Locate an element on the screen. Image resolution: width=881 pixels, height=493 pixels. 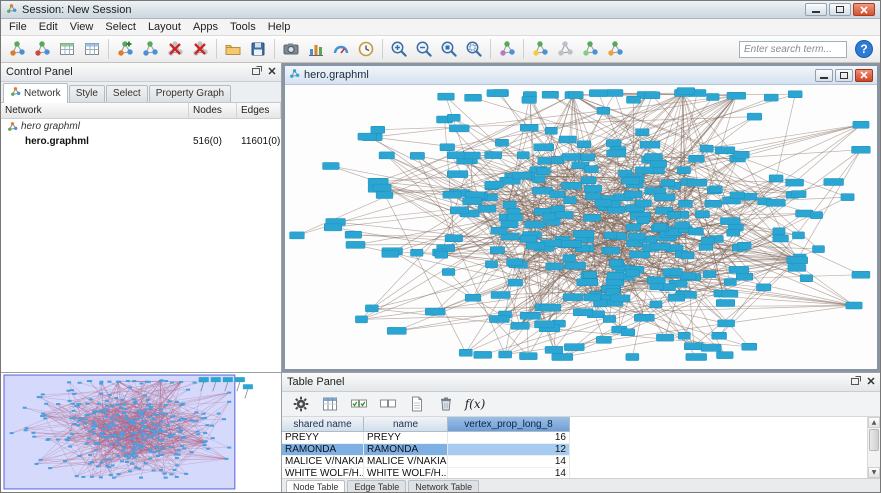
menu-layout: Layout is located at coordinates (164, 27).